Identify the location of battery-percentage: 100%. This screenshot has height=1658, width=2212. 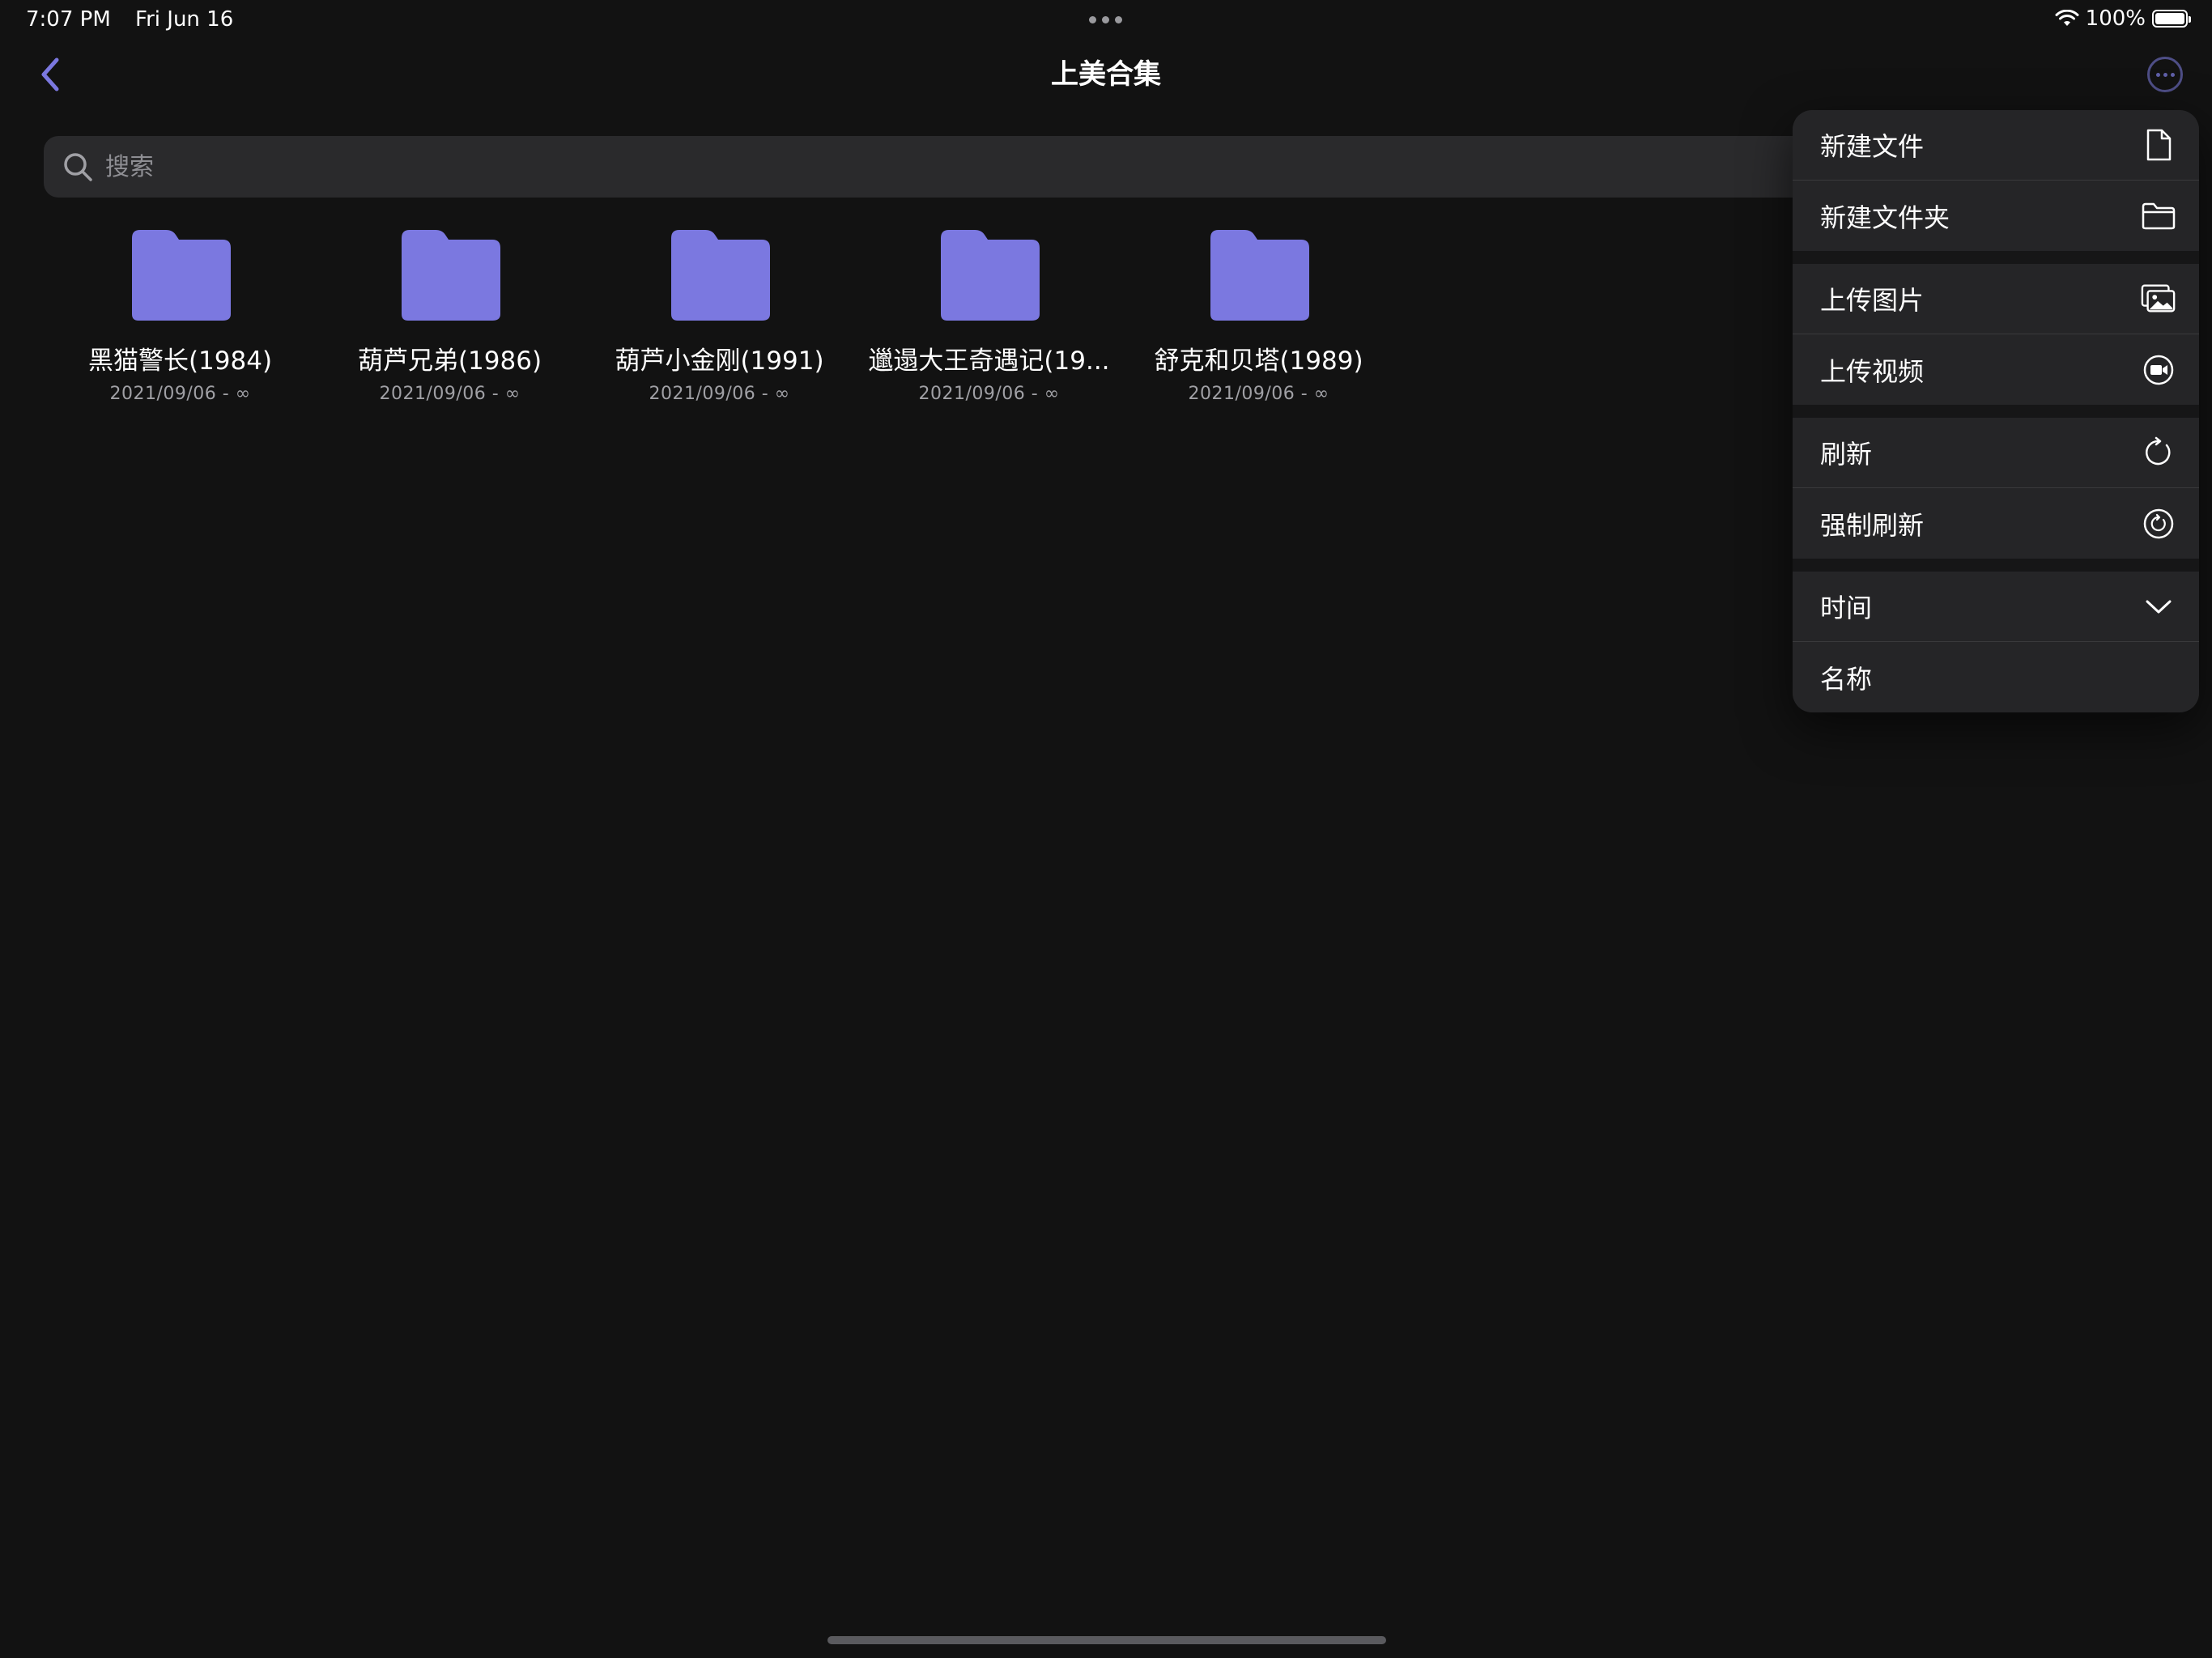
(2115, 18).